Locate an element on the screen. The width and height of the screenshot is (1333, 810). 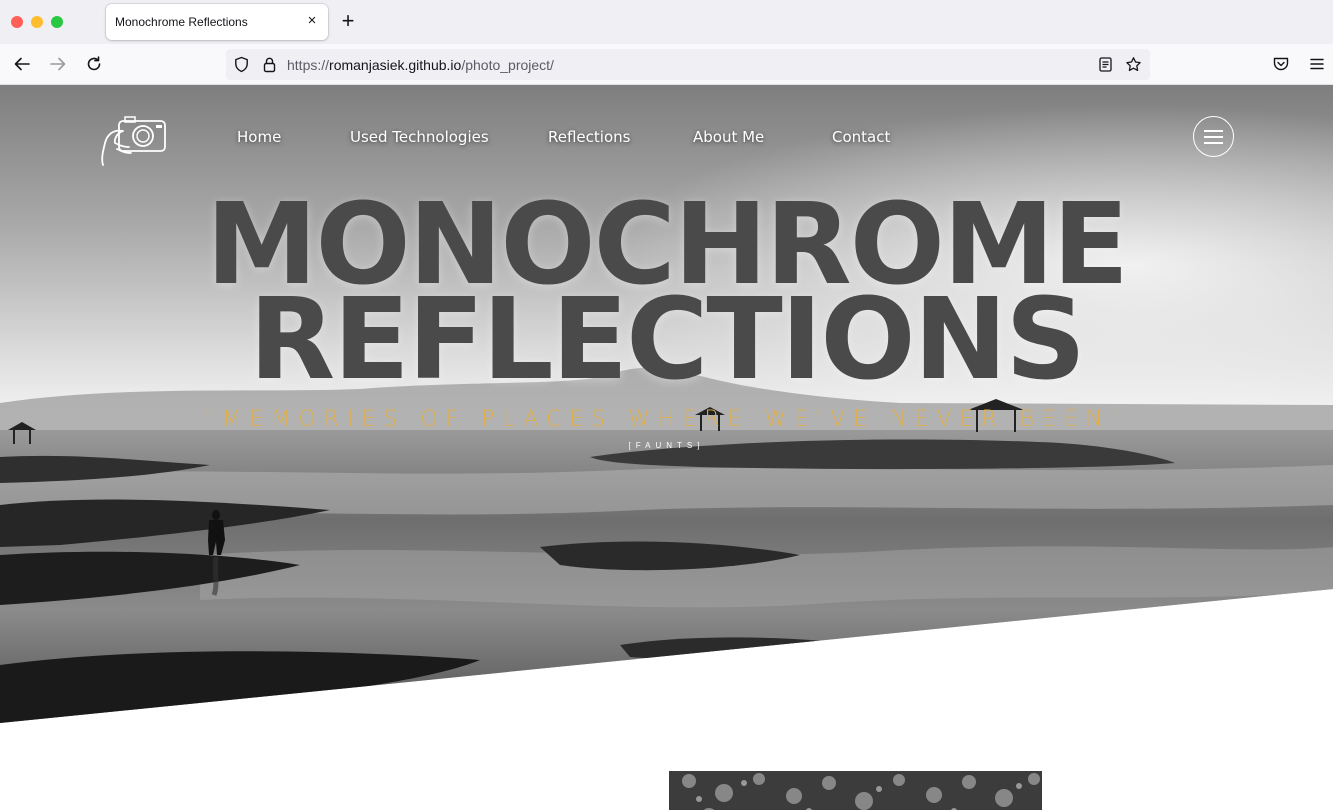
maximize-window-button is located at coordinates (57, 22).